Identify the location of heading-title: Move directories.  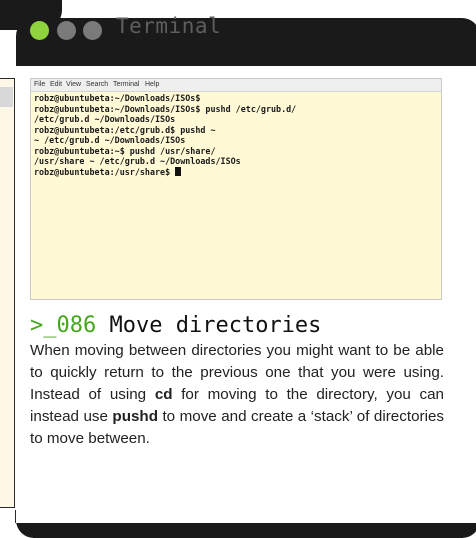
(215, 325).